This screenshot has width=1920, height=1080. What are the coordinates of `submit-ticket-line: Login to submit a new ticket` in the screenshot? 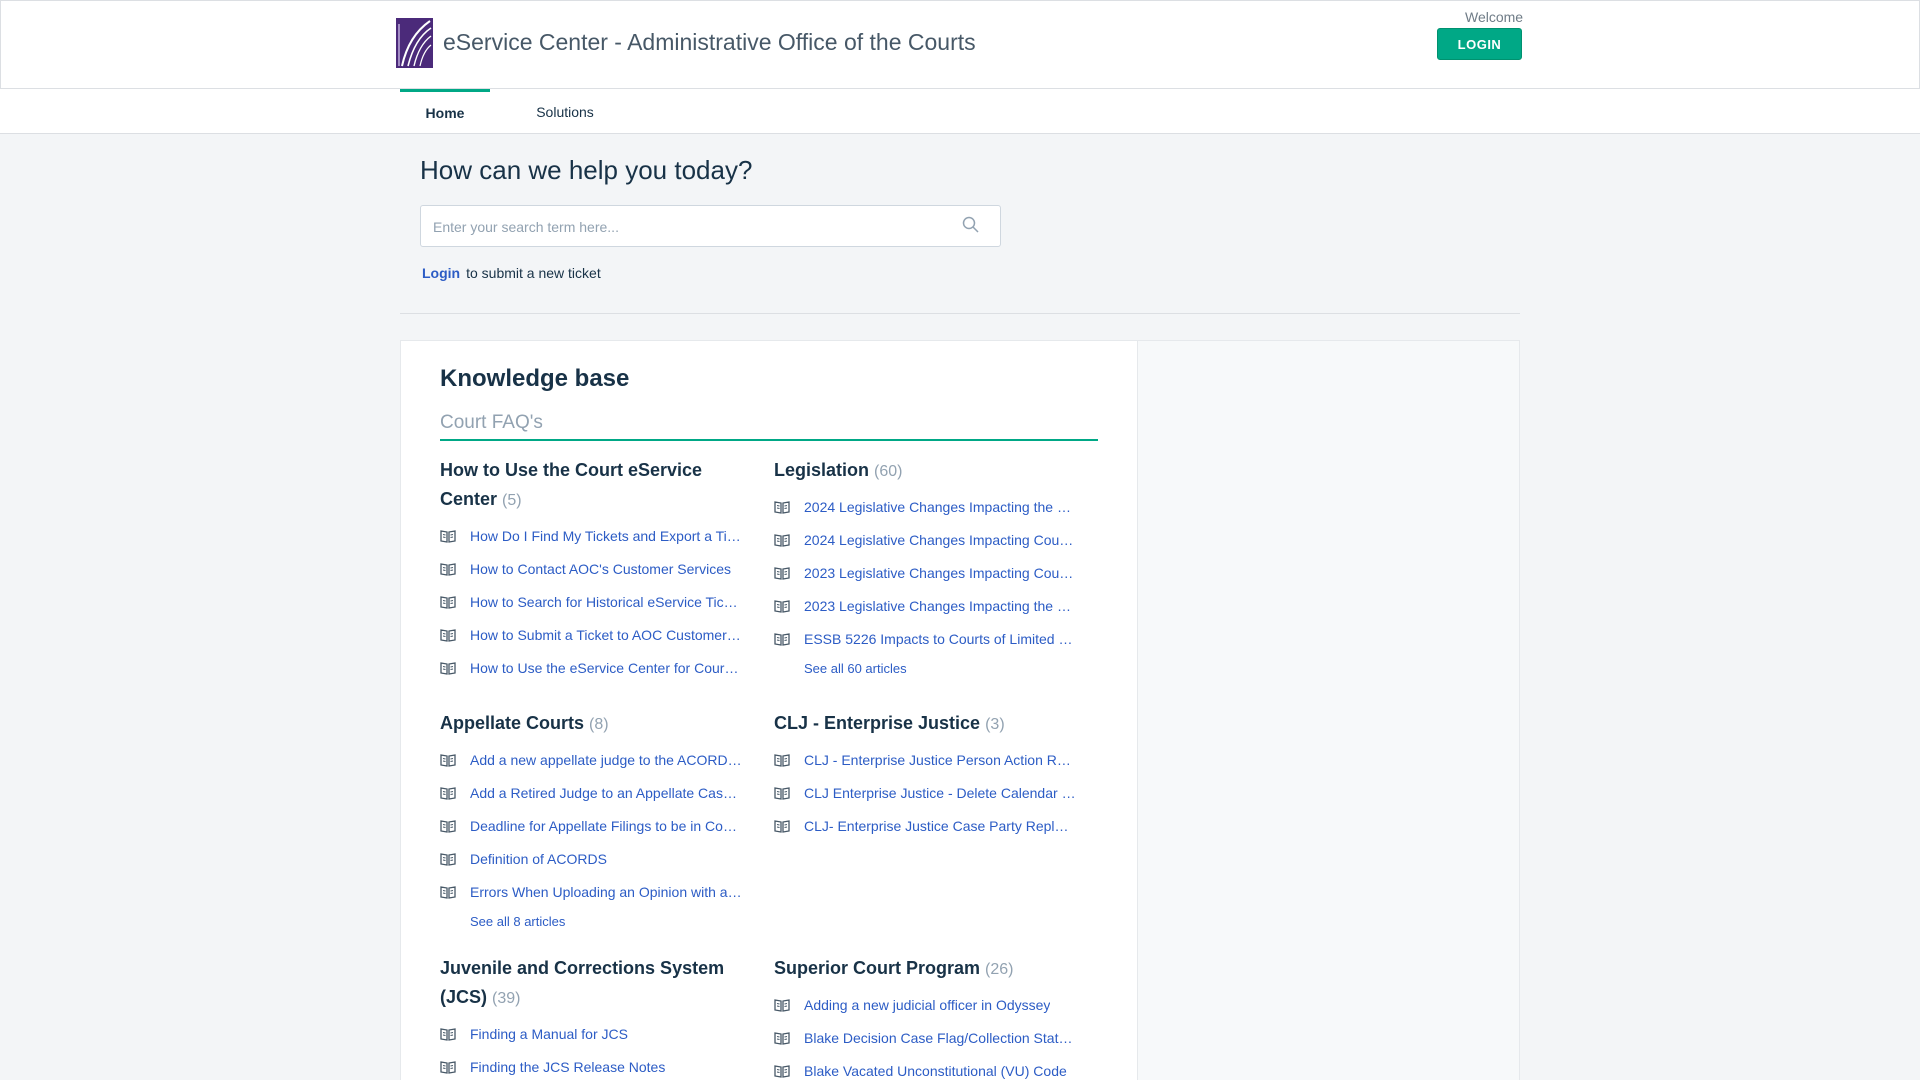 It's located at (511, 273).